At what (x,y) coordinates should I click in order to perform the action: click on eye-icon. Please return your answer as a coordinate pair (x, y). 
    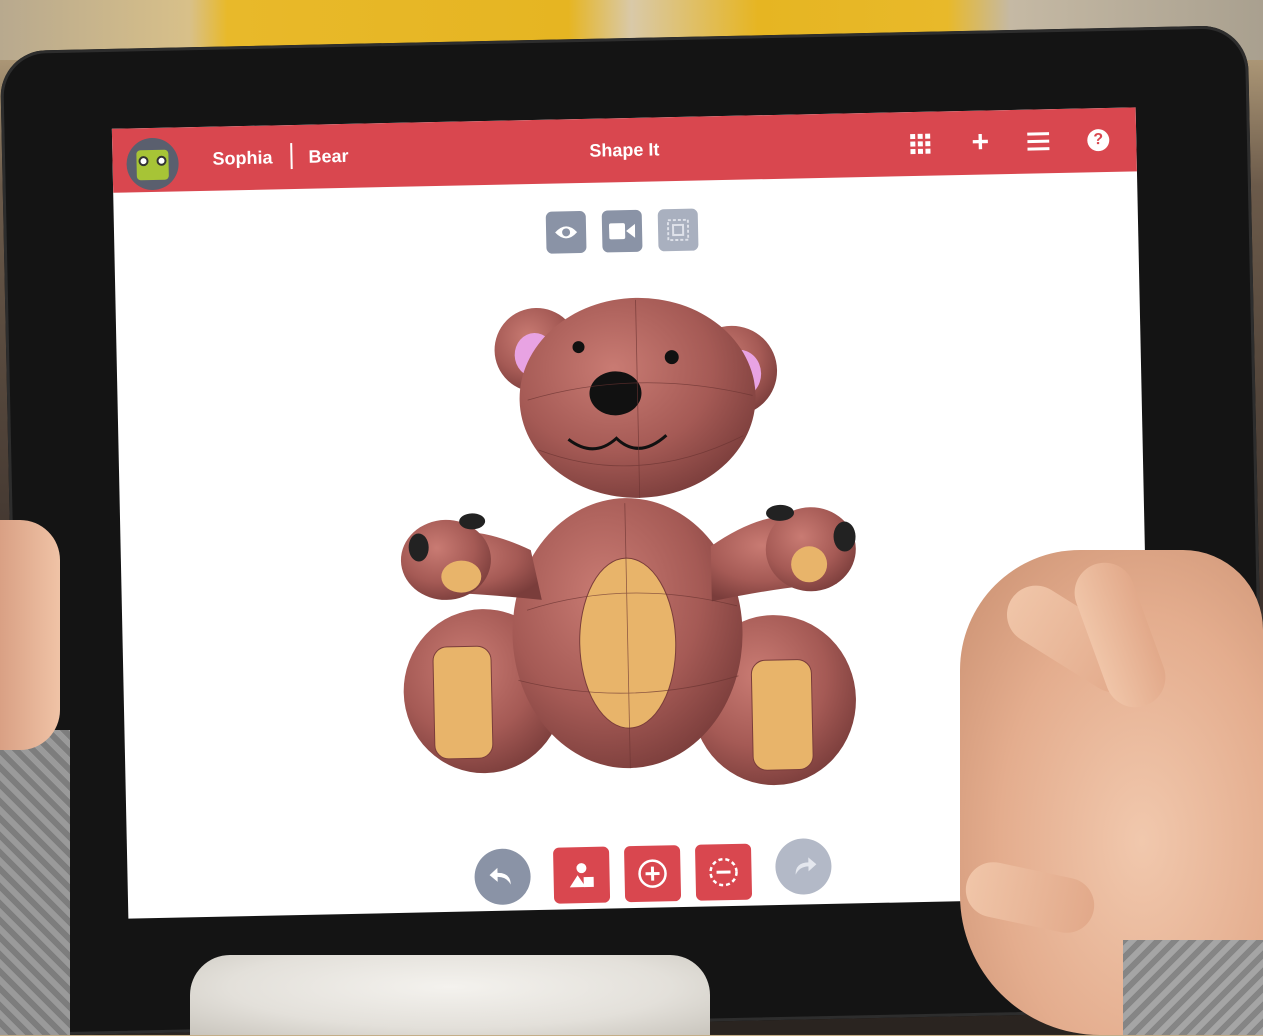
    Looking at the image, I should click on (566, 232).